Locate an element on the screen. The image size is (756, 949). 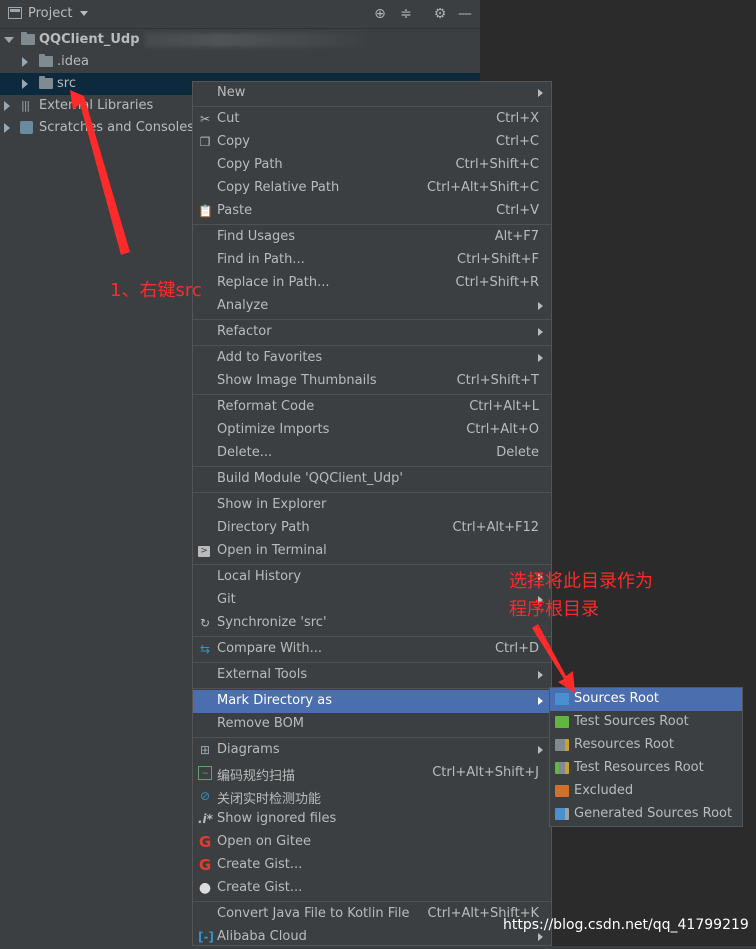
menu-item-mark-directory-as: Mark Directory as is located at coordinates (372, 701).